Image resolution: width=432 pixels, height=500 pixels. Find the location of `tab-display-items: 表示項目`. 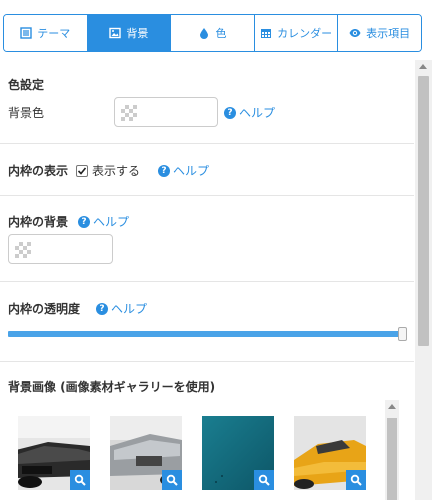

tab-display-items: 表示項目 is located at coordinates (379, 33).